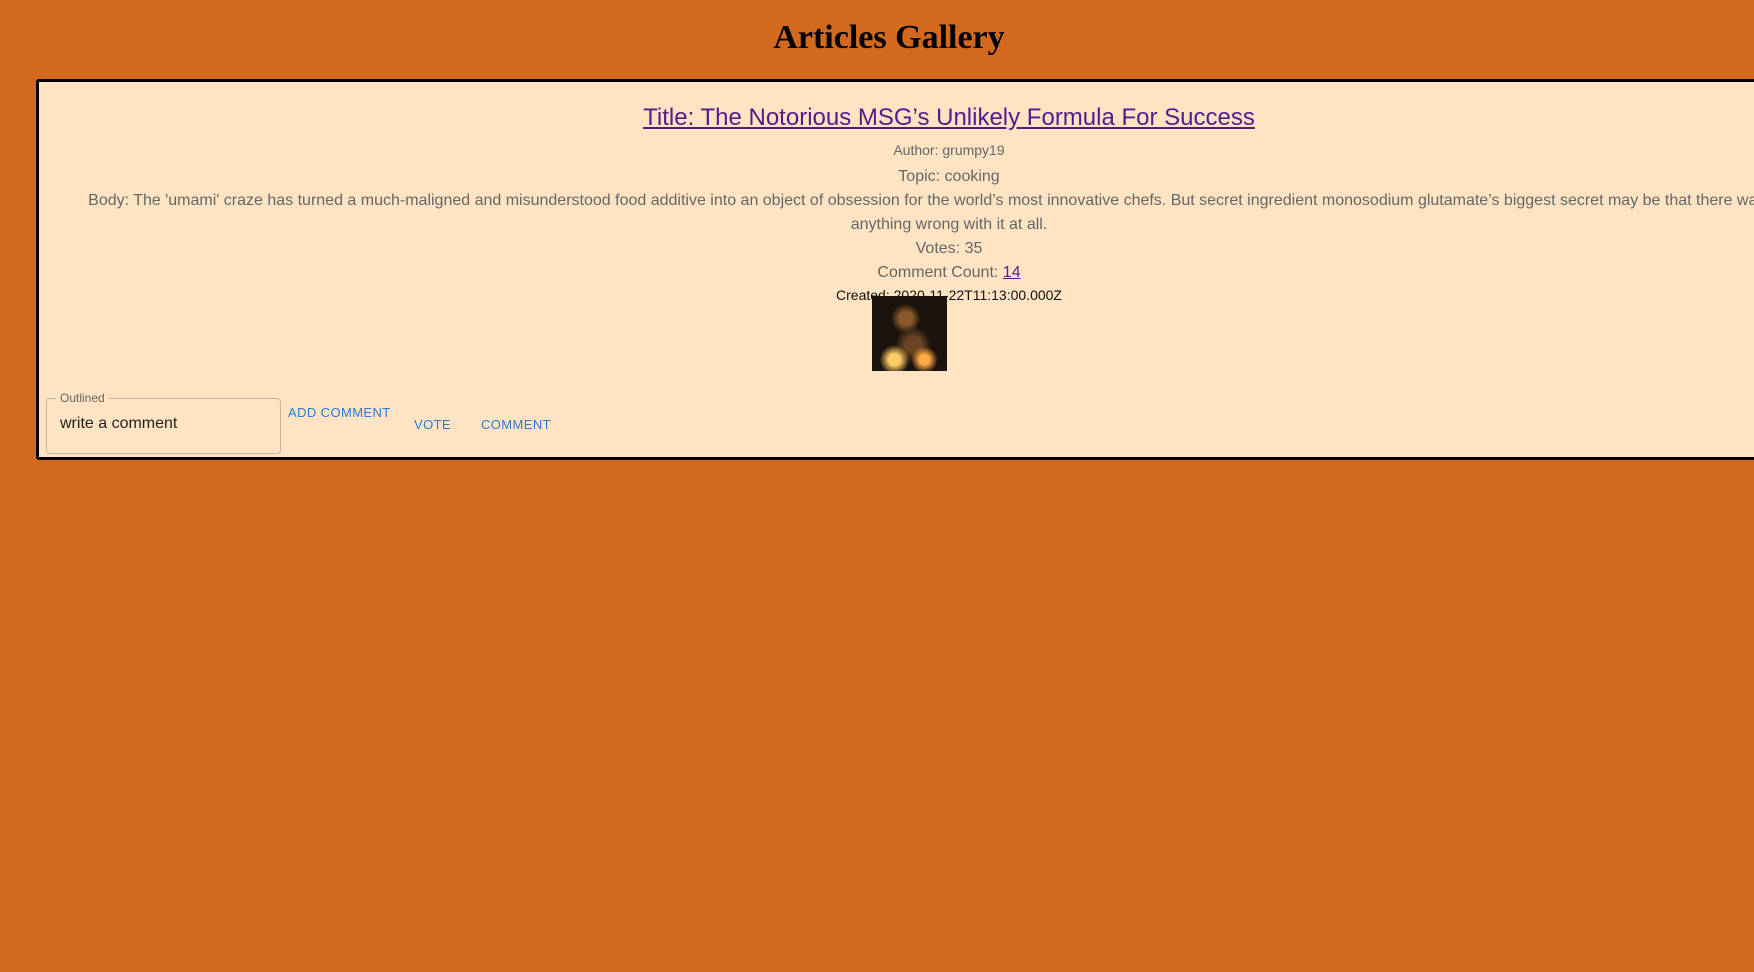  I want to click on comment-input, so click(165, 424).